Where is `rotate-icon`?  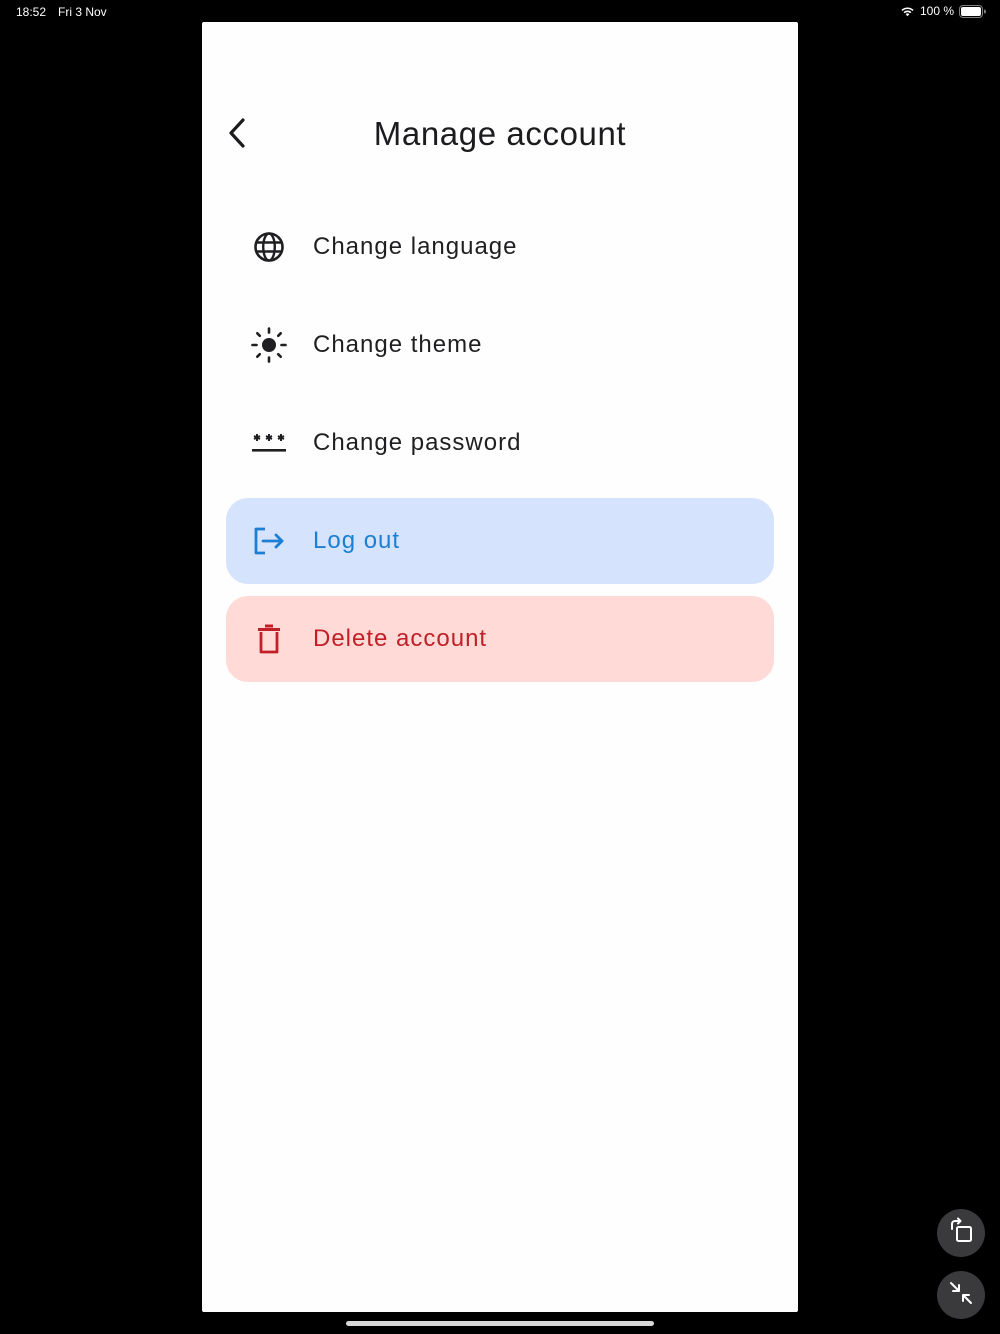
rotate-icon is located at coordinates (961, 1233).